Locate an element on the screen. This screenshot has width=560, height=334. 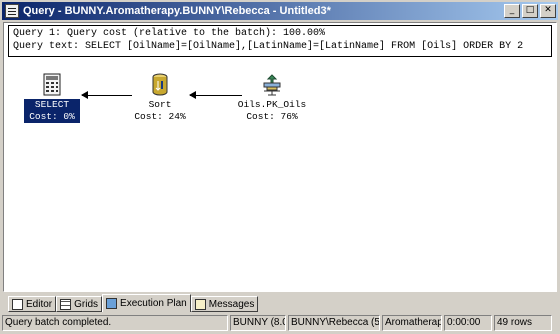
plan-node-index-scan: Oils.PK_Oils Cost: 76% is located at coordinates (272, 98).